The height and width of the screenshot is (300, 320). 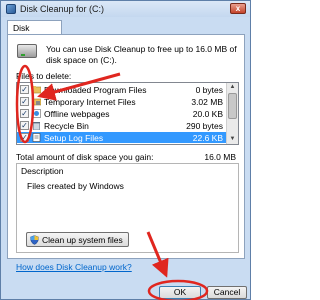 I want to click on tab-disk-cleanup: Disk Cleanup, so click(x=34, y=31).